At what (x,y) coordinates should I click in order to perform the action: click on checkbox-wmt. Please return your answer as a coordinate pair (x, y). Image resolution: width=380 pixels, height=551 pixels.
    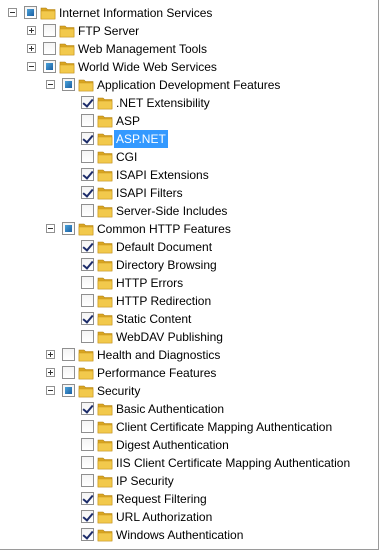
    Looking at the image, I should click on (49, 48).